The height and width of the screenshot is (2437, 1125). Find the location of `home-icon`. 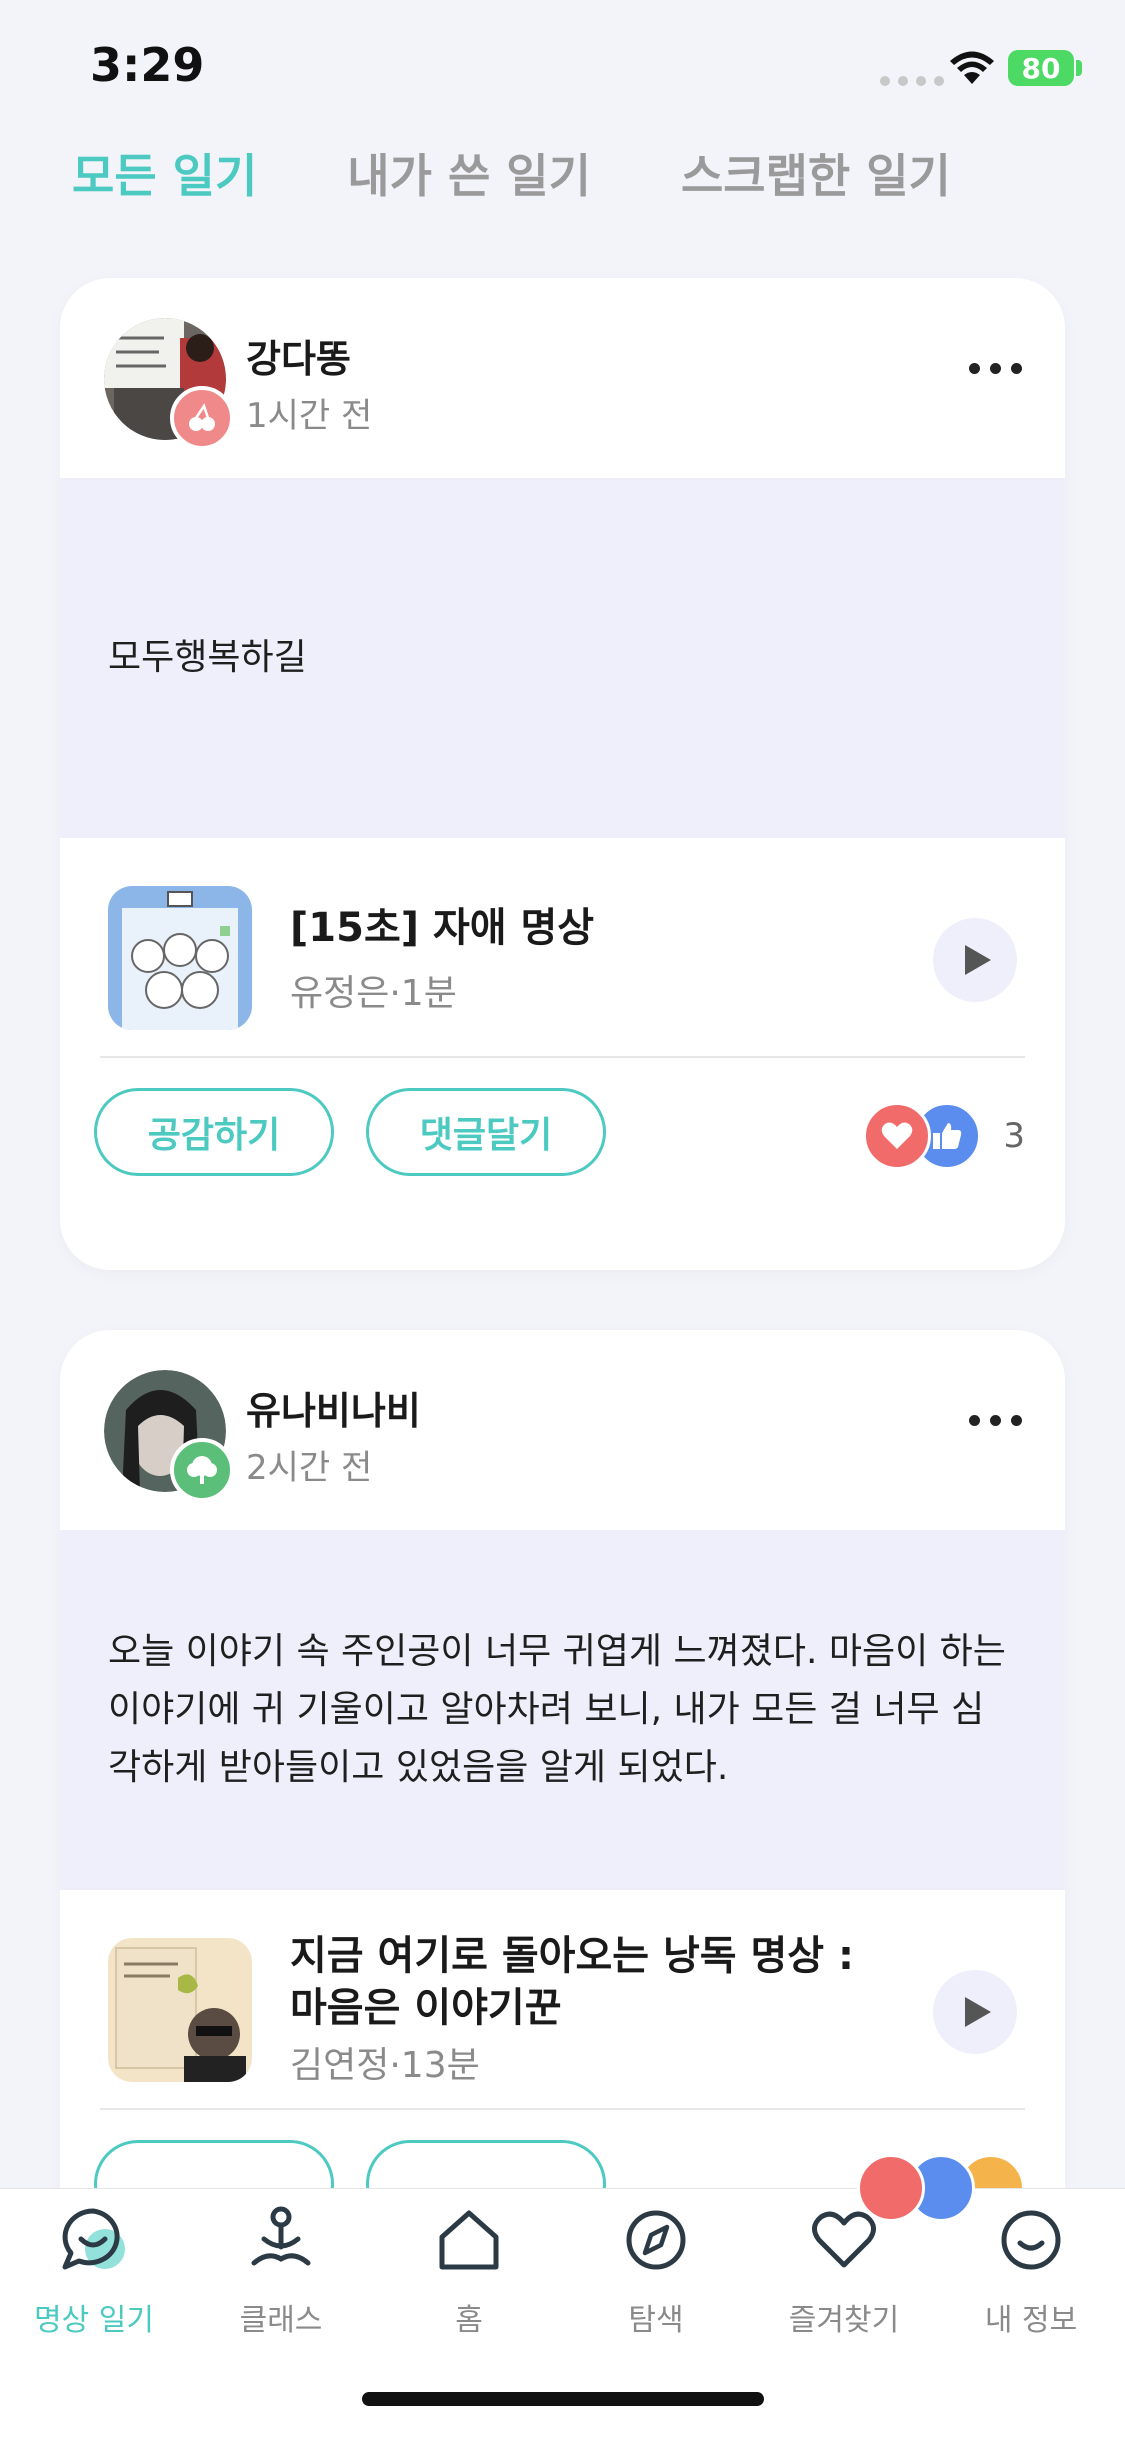

home-icon is located at coordinates (469, 2240).